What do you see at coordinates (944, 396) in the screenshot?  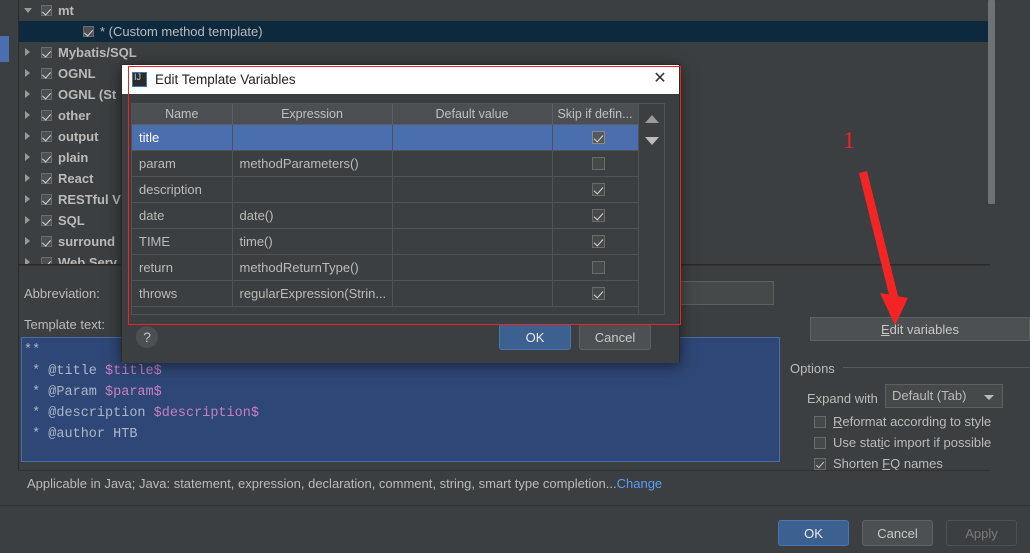 I see `expand-with-select: Default (Tab)` at bounding box center [944, 396].